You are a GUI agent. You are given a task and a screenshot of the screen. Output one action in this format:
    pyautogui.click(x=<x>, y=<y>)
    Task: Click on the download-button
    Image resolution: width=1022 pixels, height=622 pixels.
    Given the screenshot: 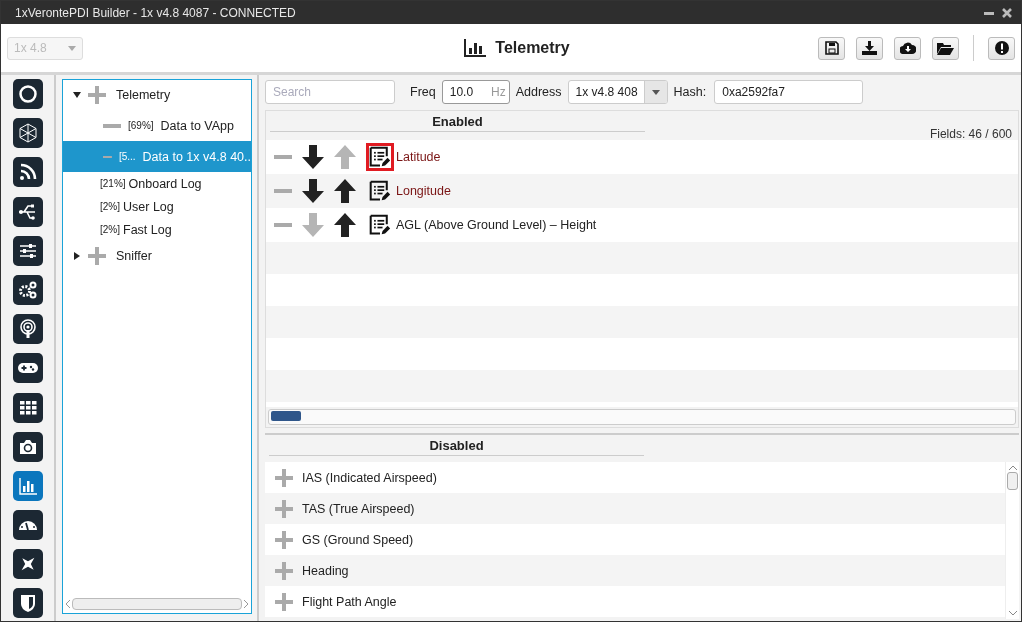 What is the action you would take?
    pyautogui.click(x=869, y=48)
    